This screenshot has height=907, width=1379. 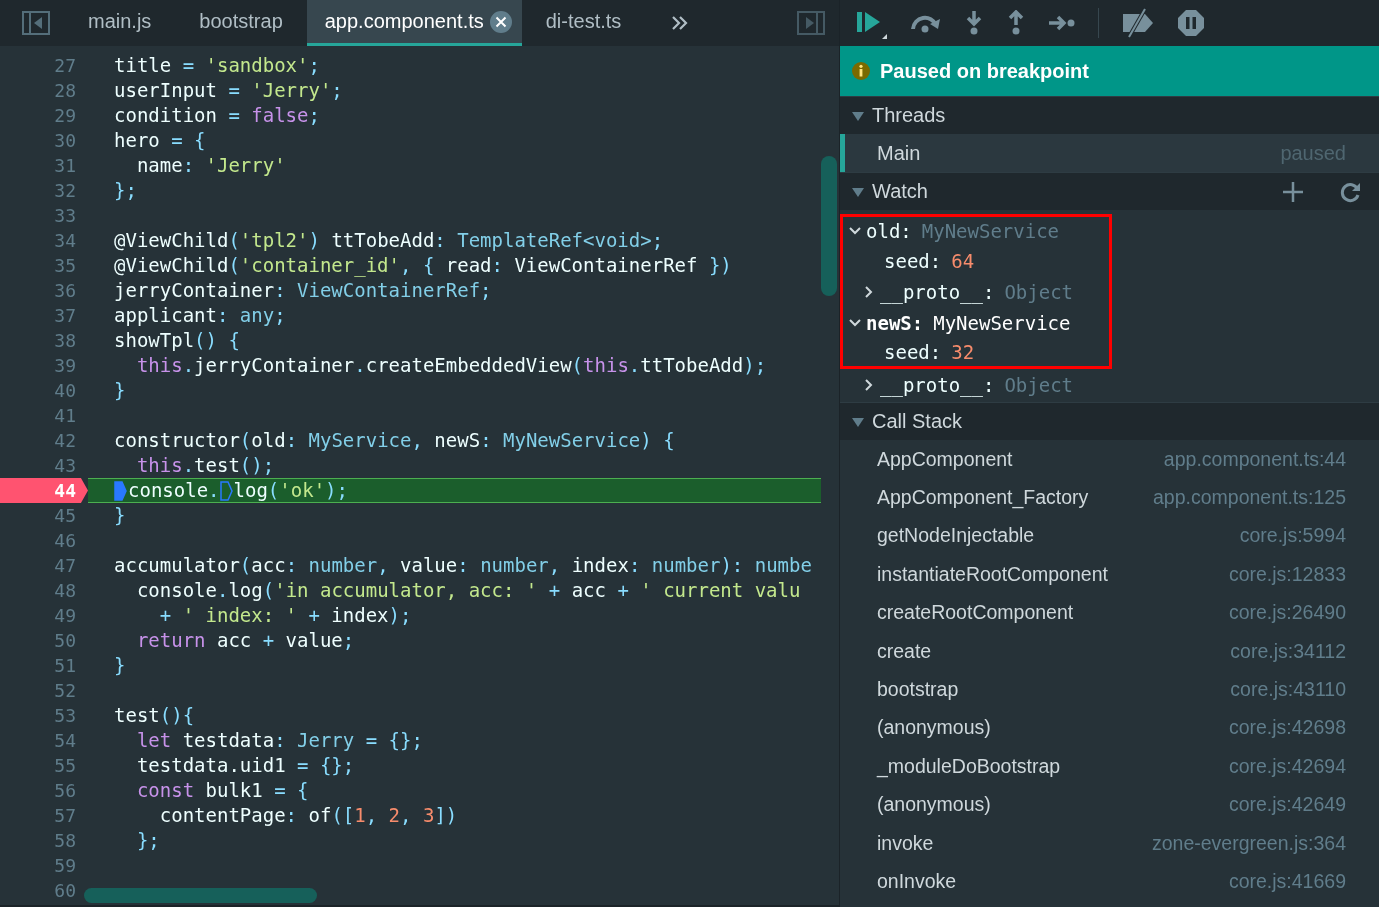 What do you see at coordinates (984, 71) in the screenshot?
I see `status-message: Paused on breakpoint` at bounding box center [984, 71].